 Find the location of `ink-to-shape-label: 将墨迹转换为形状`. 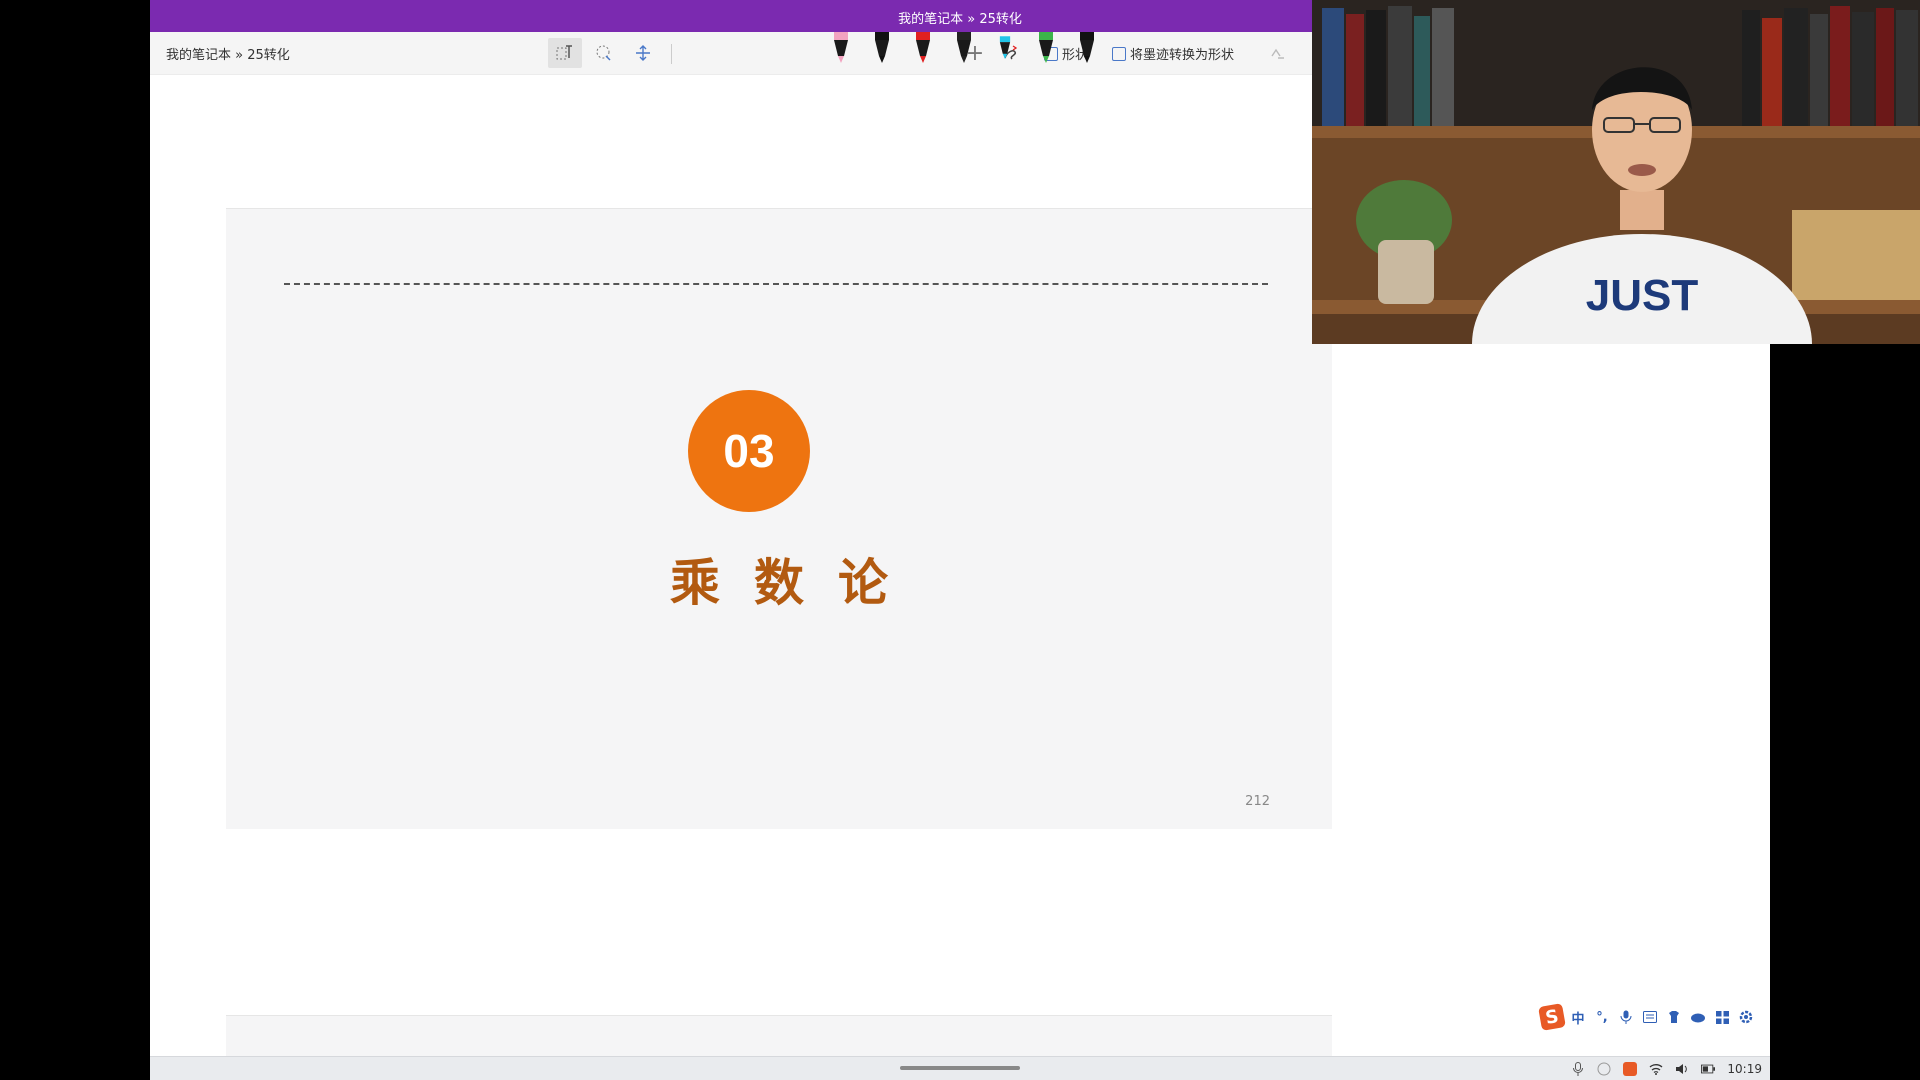

ink-to-shape-label: 将墨迹转换为形状 is located at coordinates (1182, 55).